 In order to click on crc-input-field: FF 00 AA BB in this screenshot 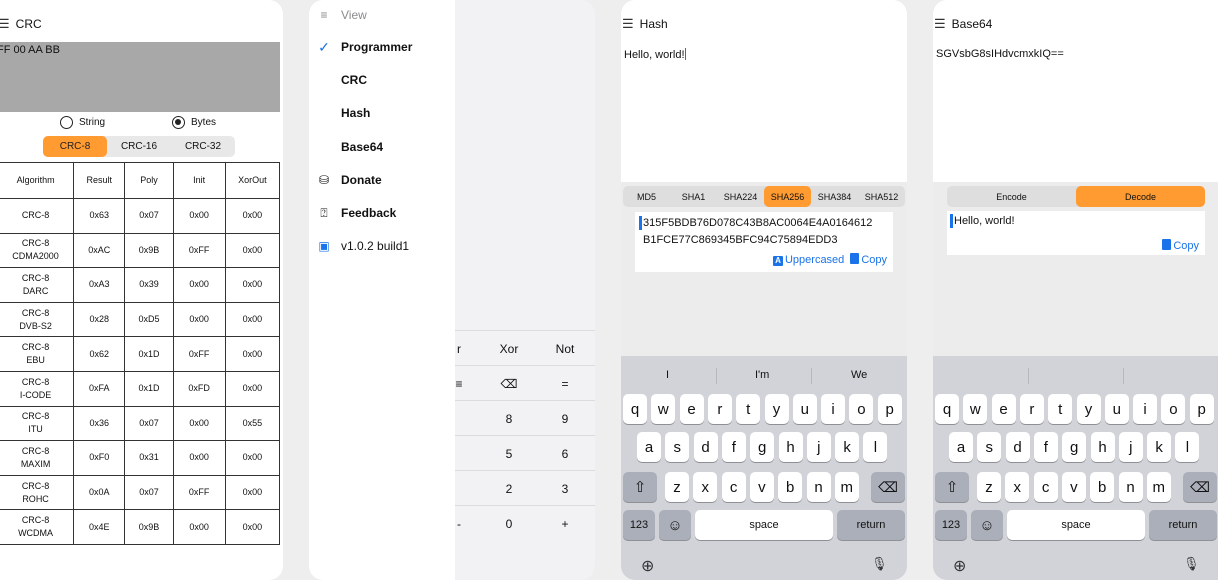, I will do `click(140, 77)`.